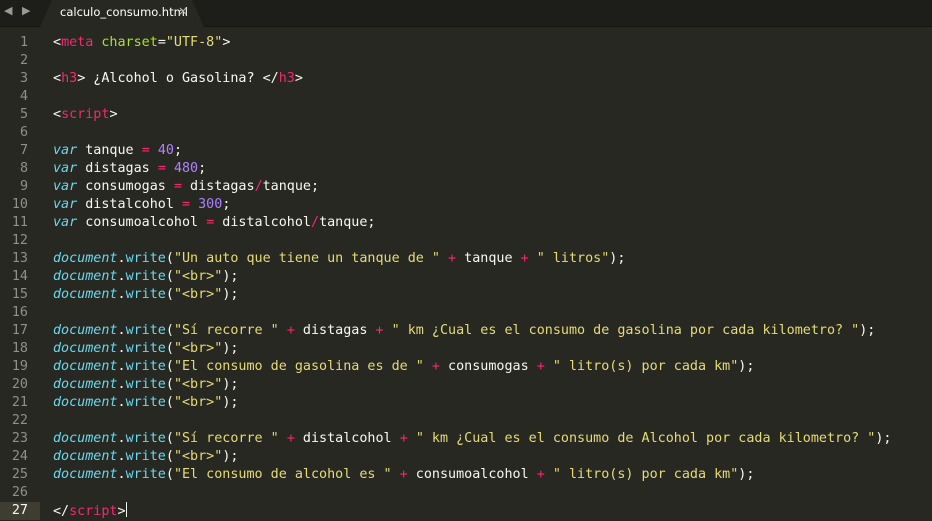 The height and width of the screenshot is (521, 932). Describe the element at coordinates (488, 258) in the screenshot. I see `code-text: tanque` at that location.